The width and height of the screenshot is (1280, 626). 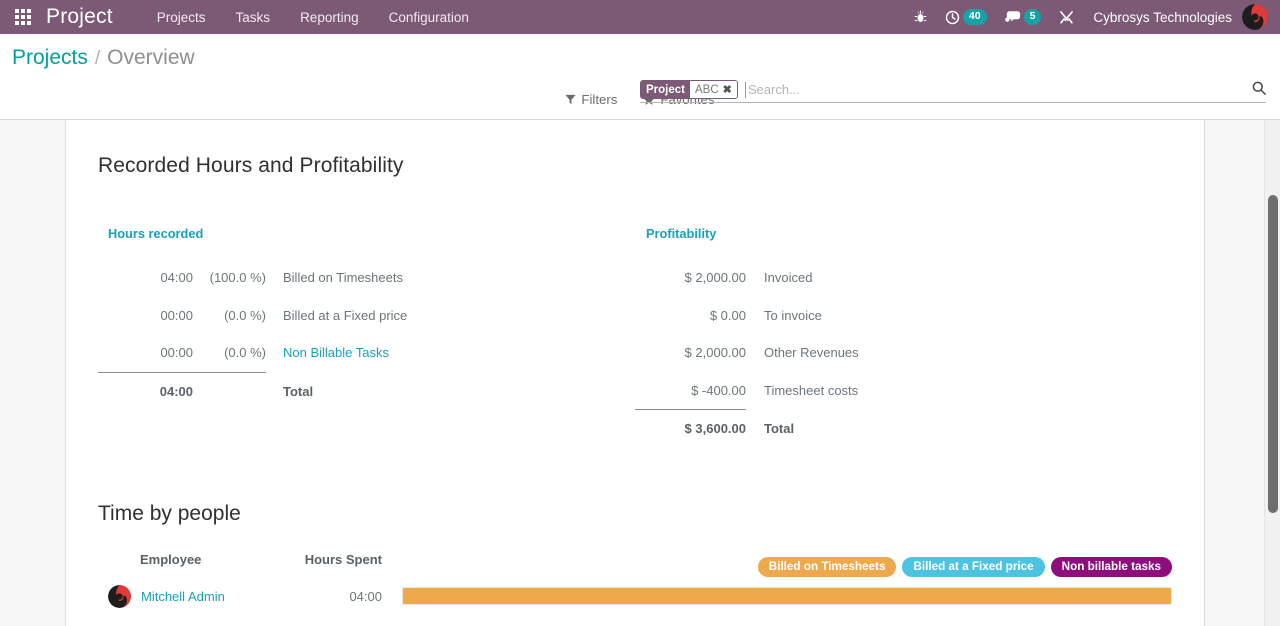 I want to click on progress-bar-track, so click(x=787, y=596).